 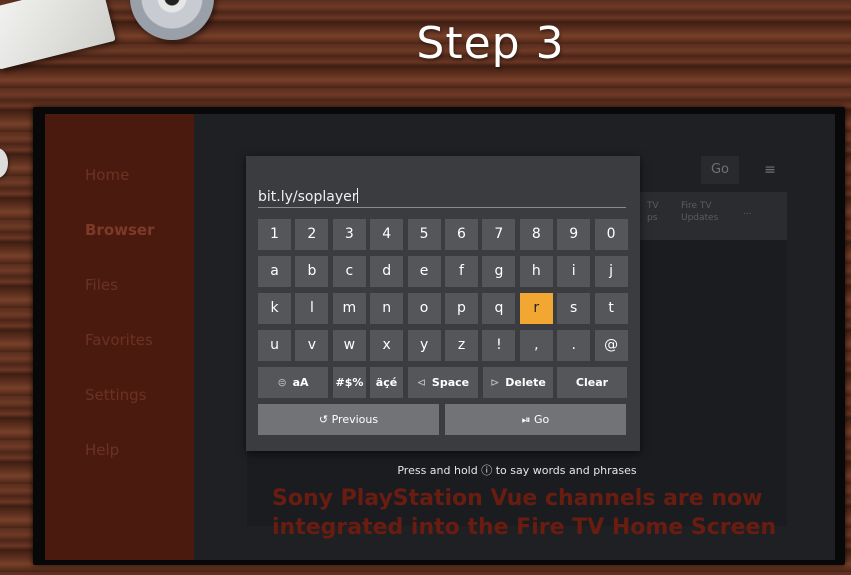 What do you see at coordinates (312, 234) in the screenshot?
I see `key-2: 2` at bounding box center [312, 234].